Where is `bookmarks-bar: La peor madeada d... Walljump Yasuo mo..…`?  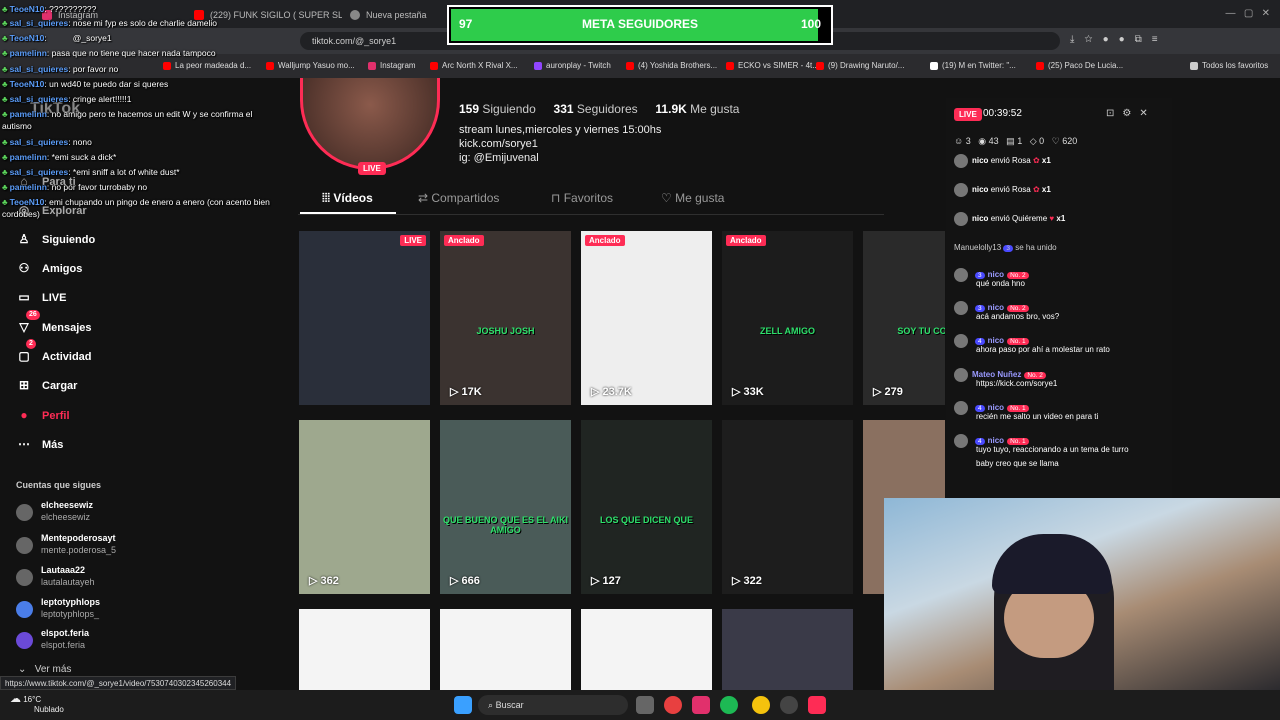 bookmarks-bar: La peor madeada d... Walljump Yasuo mo..… is located at coordinates (640, 66).